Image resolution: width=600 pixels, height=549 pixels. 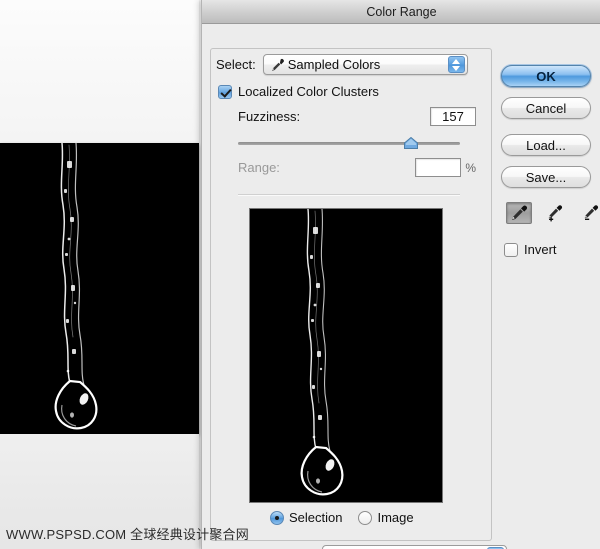 I want to click on range-input, so click(x=438, y=167).